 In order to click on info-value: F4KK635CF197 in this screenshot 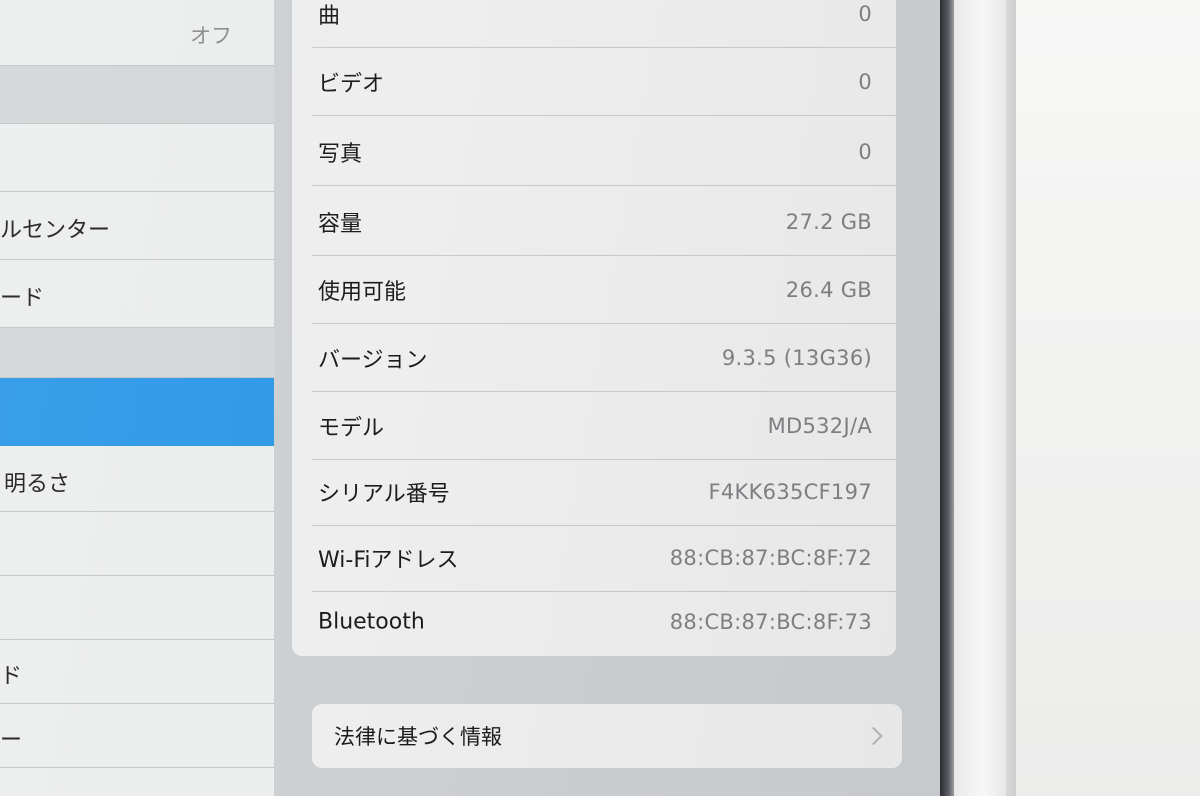, I will do `click(790, 492)`.